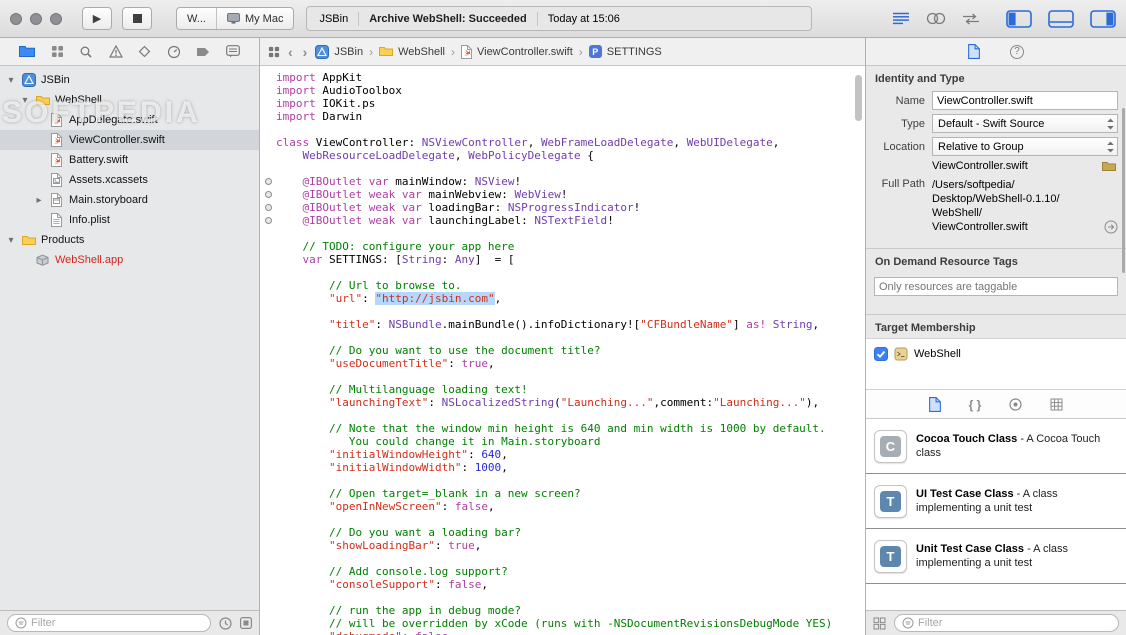 This screenshot has height=635, width=1126. I want to click on target-label: WebShell, so click(937, 354).